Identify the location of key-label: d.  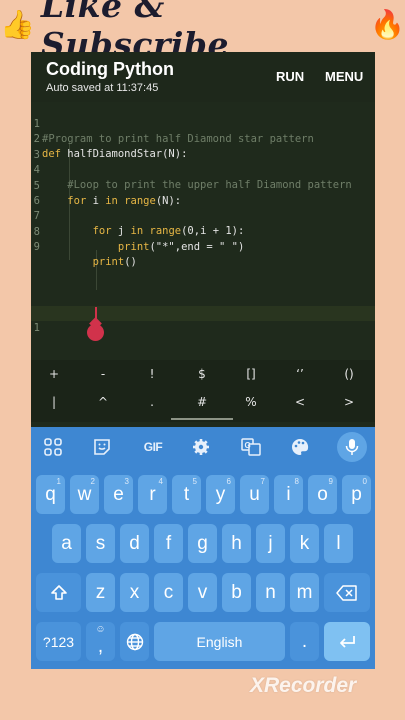
(134, 543).